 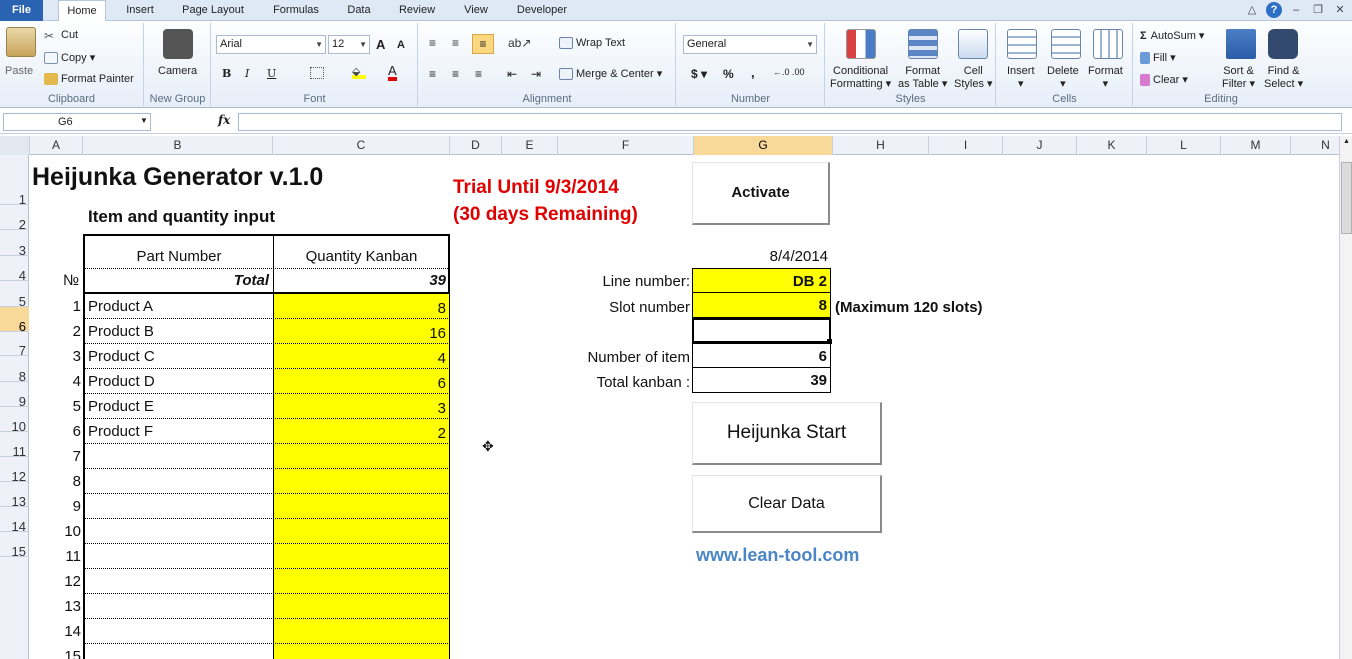 I want to click on number-of-item-value: 6, so click(x=761, y=355).